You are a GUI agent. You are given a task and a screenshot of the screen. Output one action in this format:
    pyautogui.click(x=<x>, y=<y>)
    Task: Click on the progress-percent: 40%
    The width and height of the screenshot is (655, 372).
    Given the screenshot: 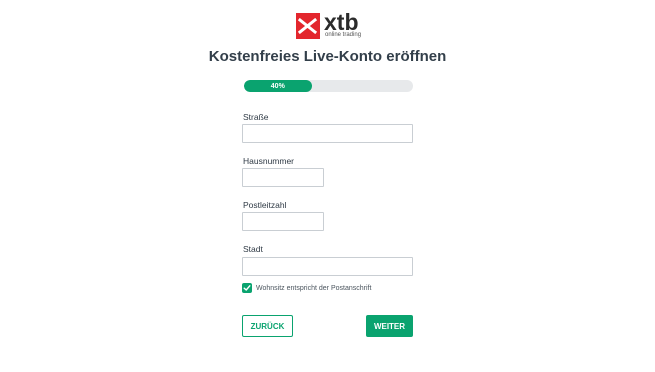 What is the action you would take?
    pyautogui.click(x=277, y=86)
    